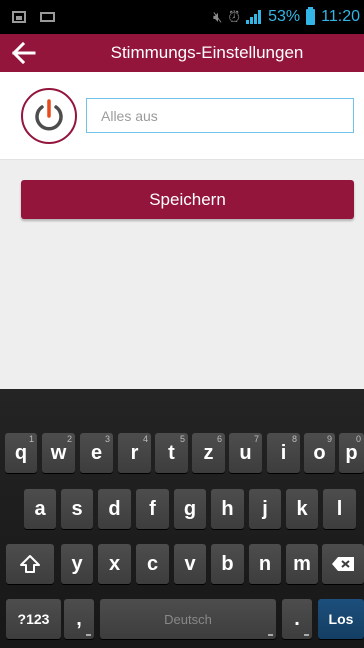 This screenshot has height=648, width=364. Describe the element at coordinates (31, 439) in the screenshot. I see `key-hint: 1` at that location.